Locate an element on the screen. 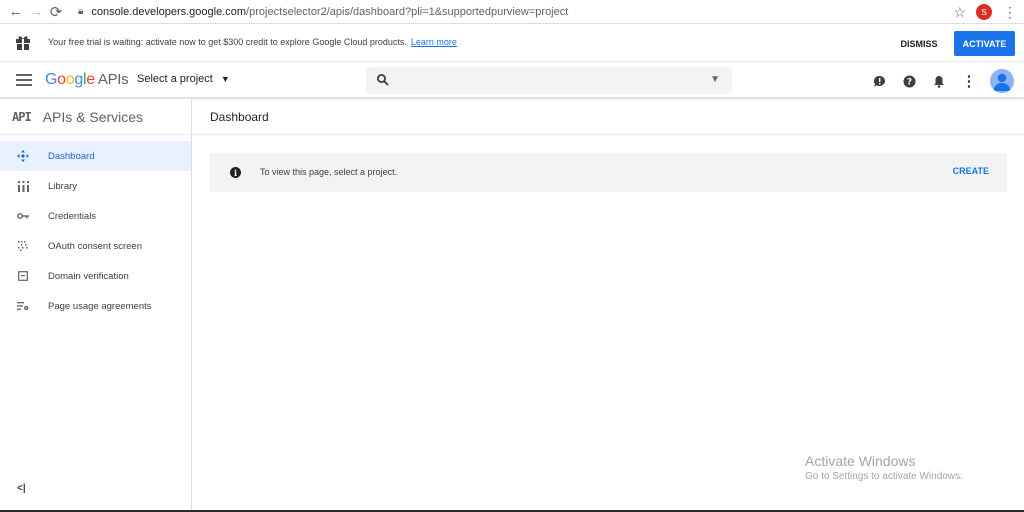 This screenshot has height=512, width=1024. sidebar-item-credentials: Credentials is located at coordinates (95, 216).